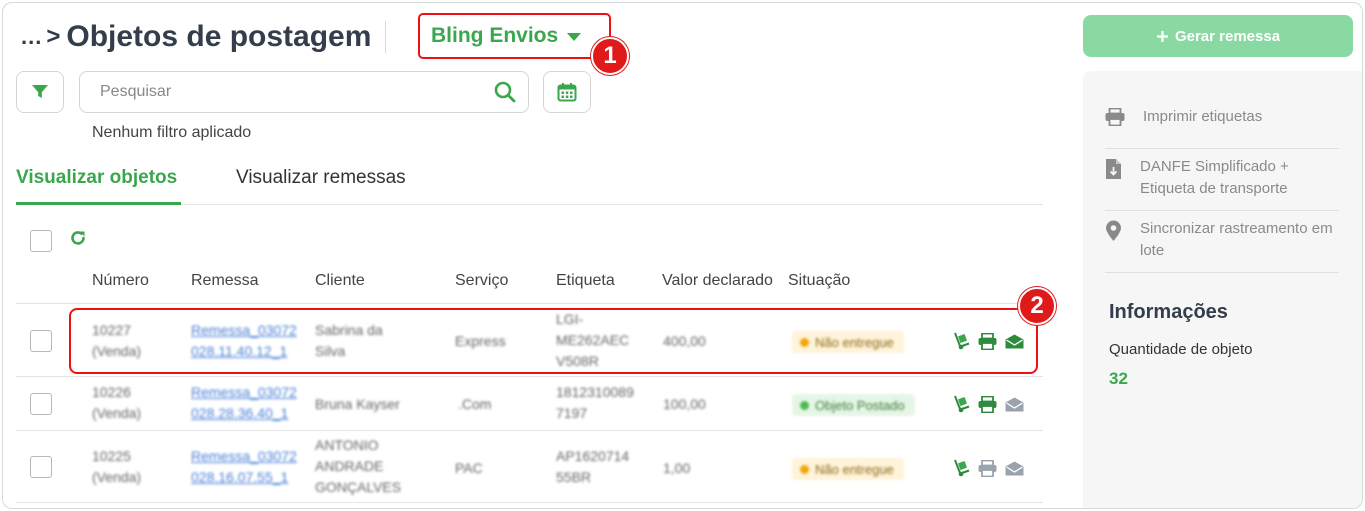 This screenshot has width=1365, height=511. I want to click on plus-icon, so click(1162, 36).